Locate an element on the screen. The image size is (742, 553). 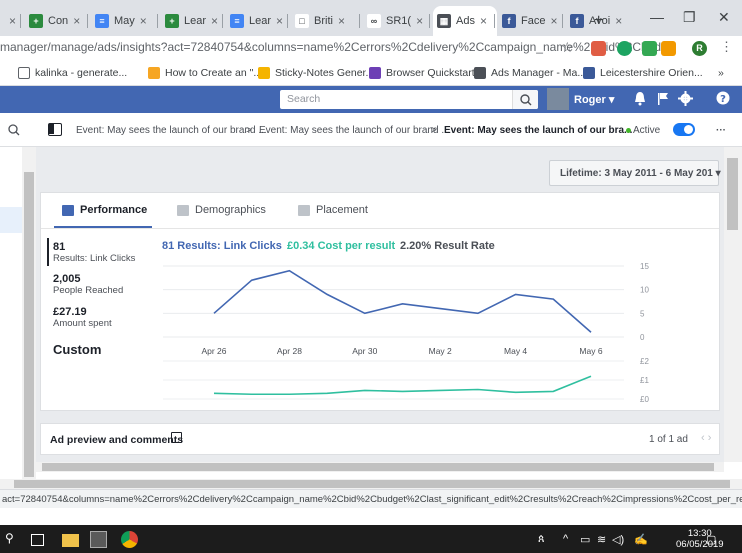
x-tick-label: May 4 is located at coordinates (515, 351).